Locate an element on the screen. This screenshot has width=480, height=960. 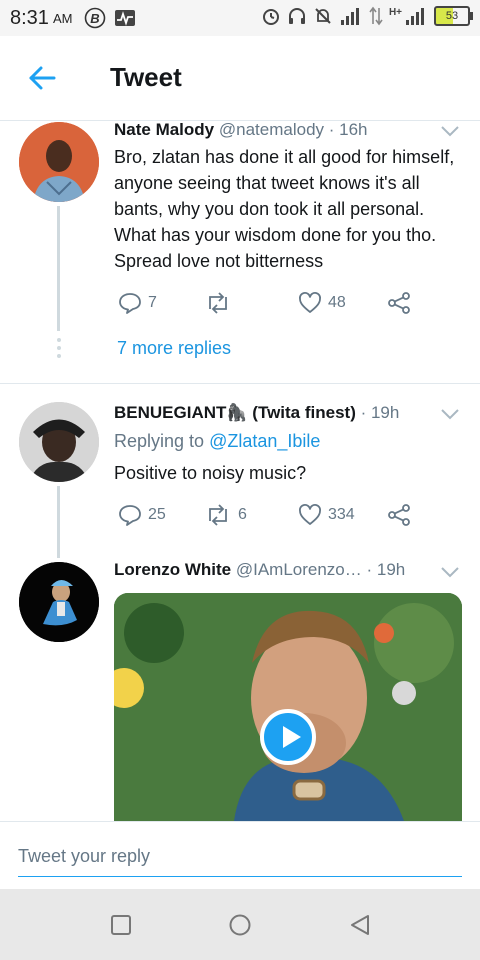
thread-dots-icon is located at coordinates (59, 348).